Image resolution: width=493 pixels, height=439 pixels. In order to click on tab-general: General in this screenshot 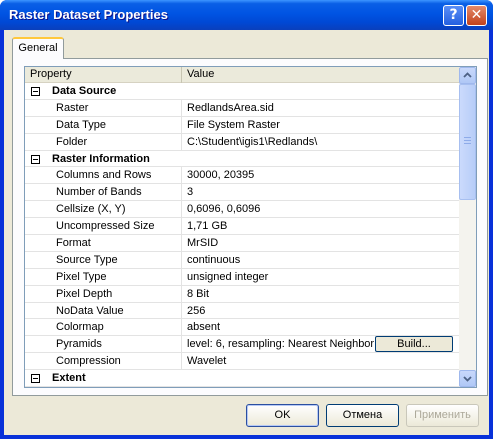, I will do `click(38, 48)`.